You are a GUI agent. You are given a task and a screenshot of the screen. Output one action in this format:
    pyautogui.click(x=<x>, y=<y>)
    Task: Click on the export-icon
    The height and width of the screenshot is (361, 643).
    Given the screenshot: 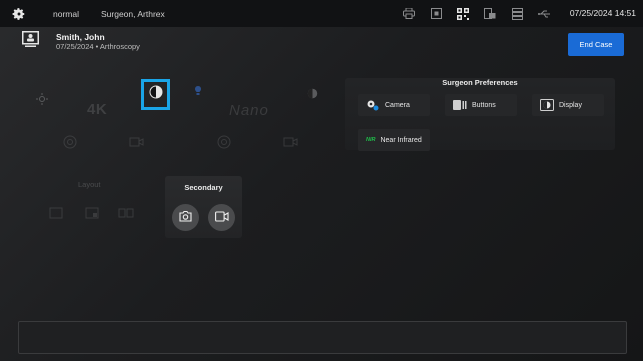 What is the action you would take?
    pyautogui.click(x=490, y=13)
    